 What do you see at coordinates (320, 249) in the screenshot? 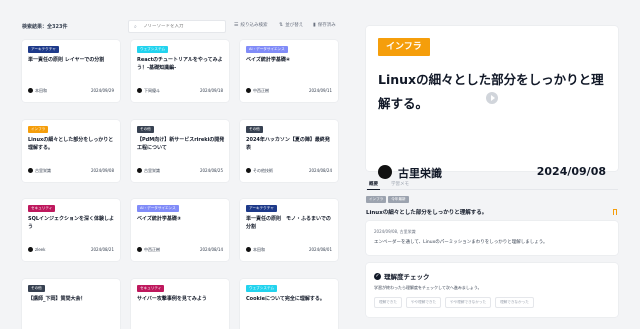
I see `card-date: 2024/08/01` at bounding box center [320, 249].